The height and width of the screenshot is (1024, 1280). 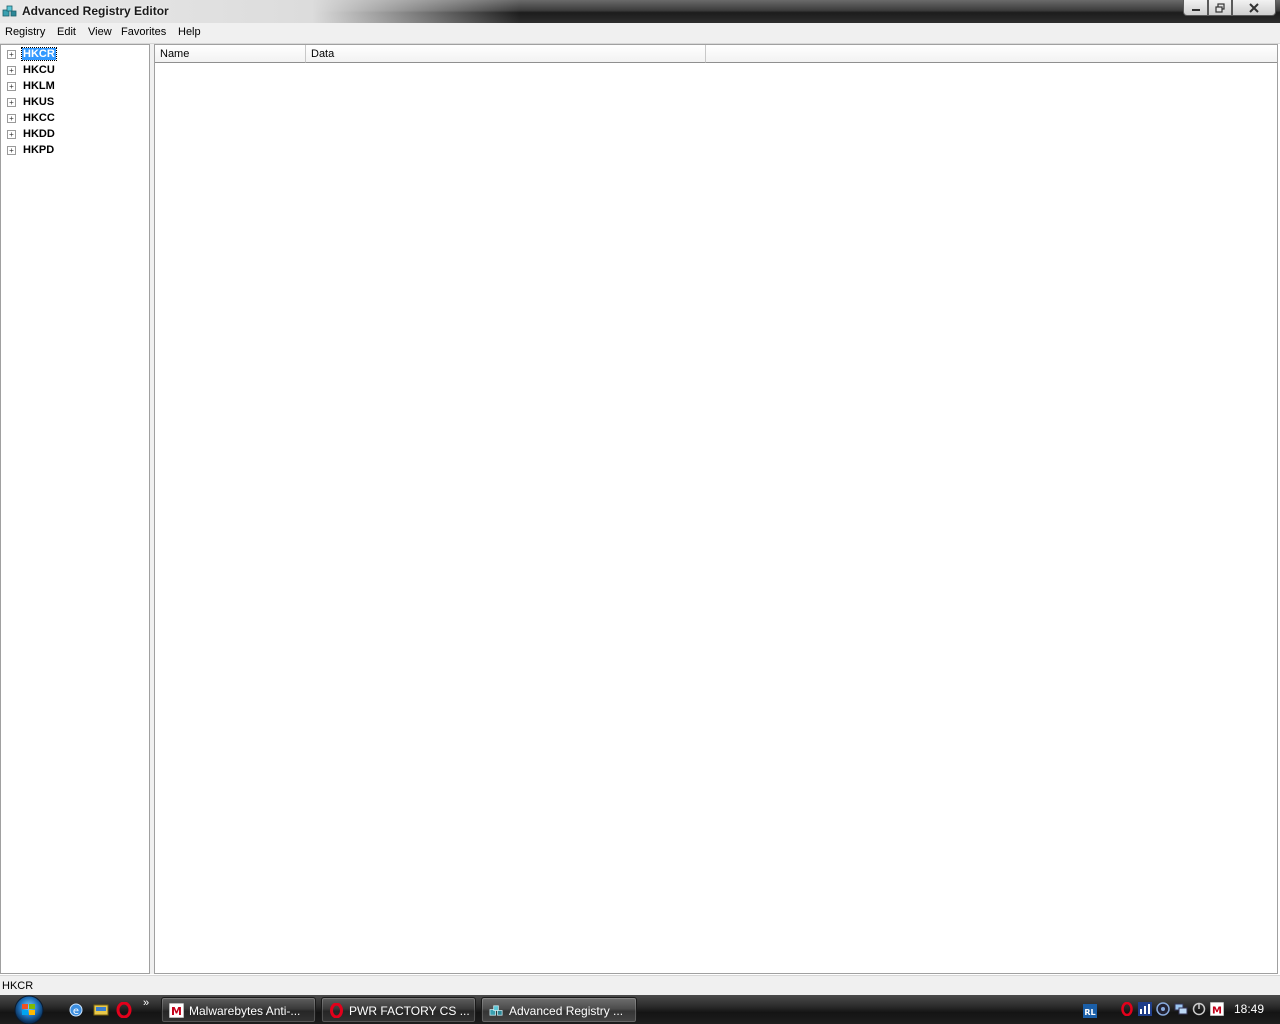 What do you see at coordinates (1145, 1009) in the screenshot?
I see `network-meter-icon` at bounding box center [1145, 1009].